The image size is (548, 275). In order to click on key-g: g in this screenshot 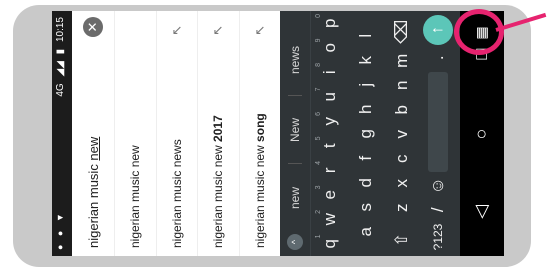, I will do `click(366, 134)`.